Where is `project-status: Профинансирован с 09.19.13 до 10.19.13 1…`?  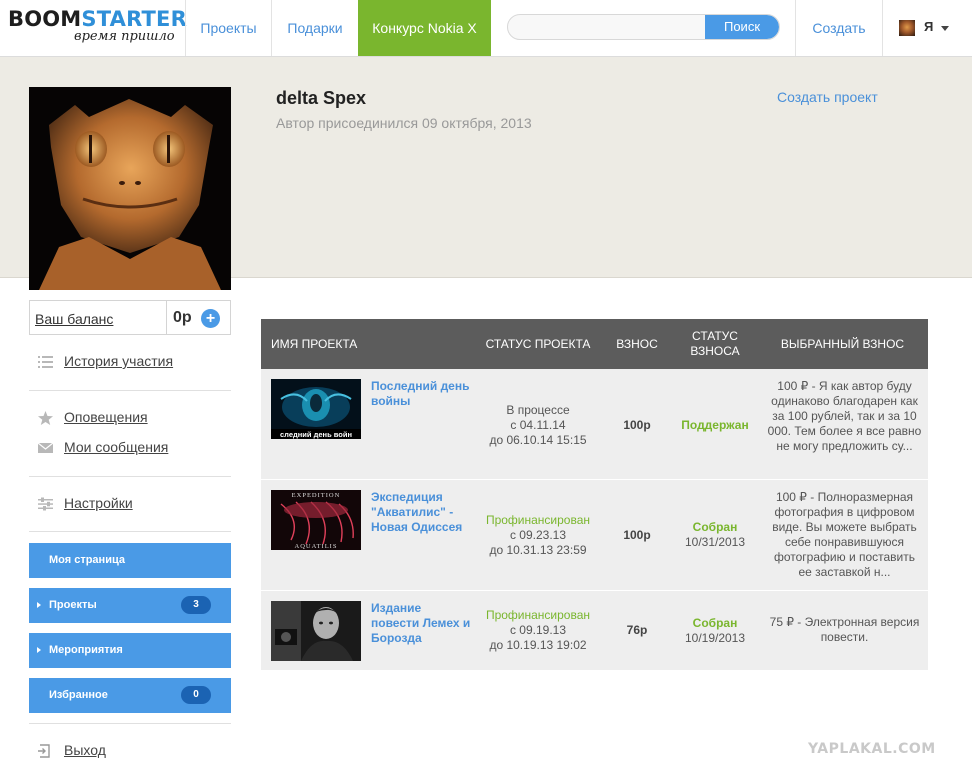 project-status: Профинансирован с 09.19.13 до 10.19.13 1… is located at coordinates (538, 630).